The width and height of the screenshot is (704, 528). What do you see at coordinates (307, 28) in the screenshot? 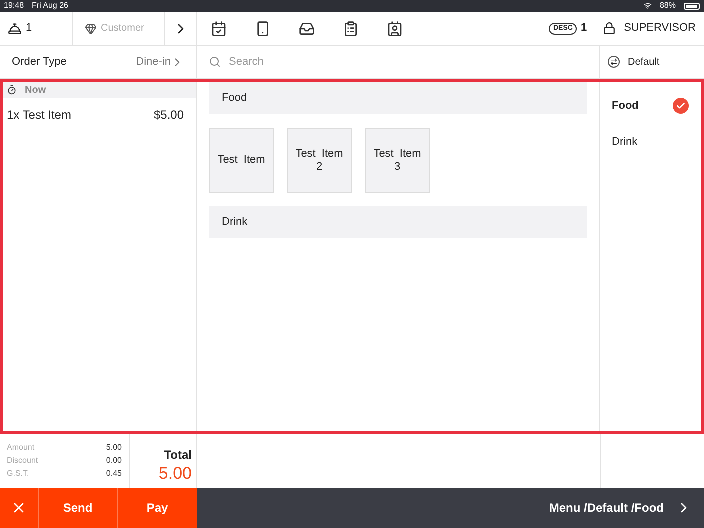
I see `tray-icon` at bounding box center [307, 28].